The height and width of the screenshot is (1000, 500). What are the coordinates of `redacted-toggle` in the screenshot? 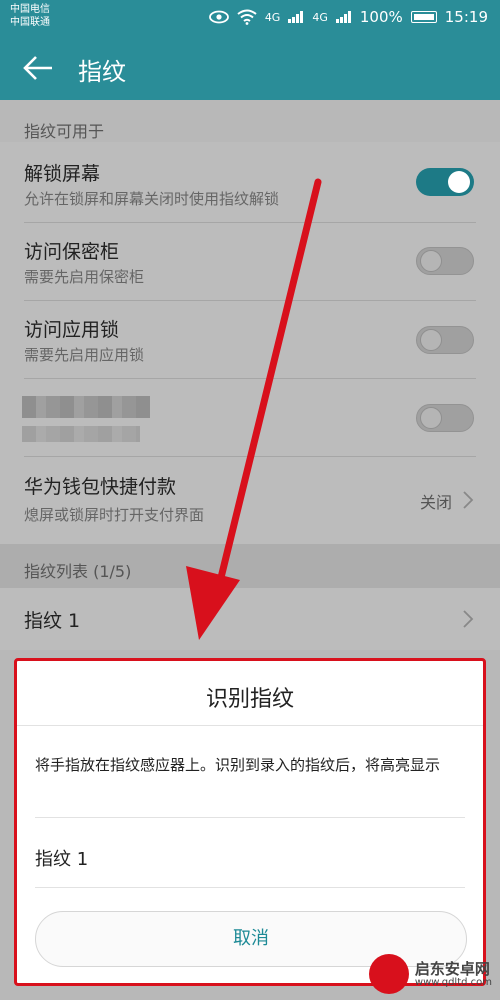 It's located at (445, 418).